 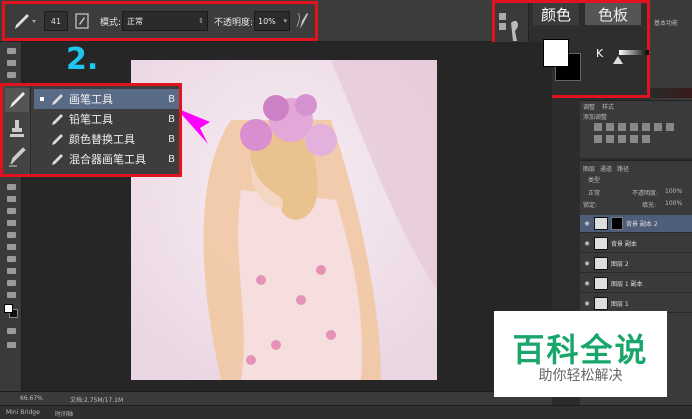 What do you see at coordinates (589, 168) in the screenshot?
I see `tab-layers: 图层` at bounding box center [589, 168].